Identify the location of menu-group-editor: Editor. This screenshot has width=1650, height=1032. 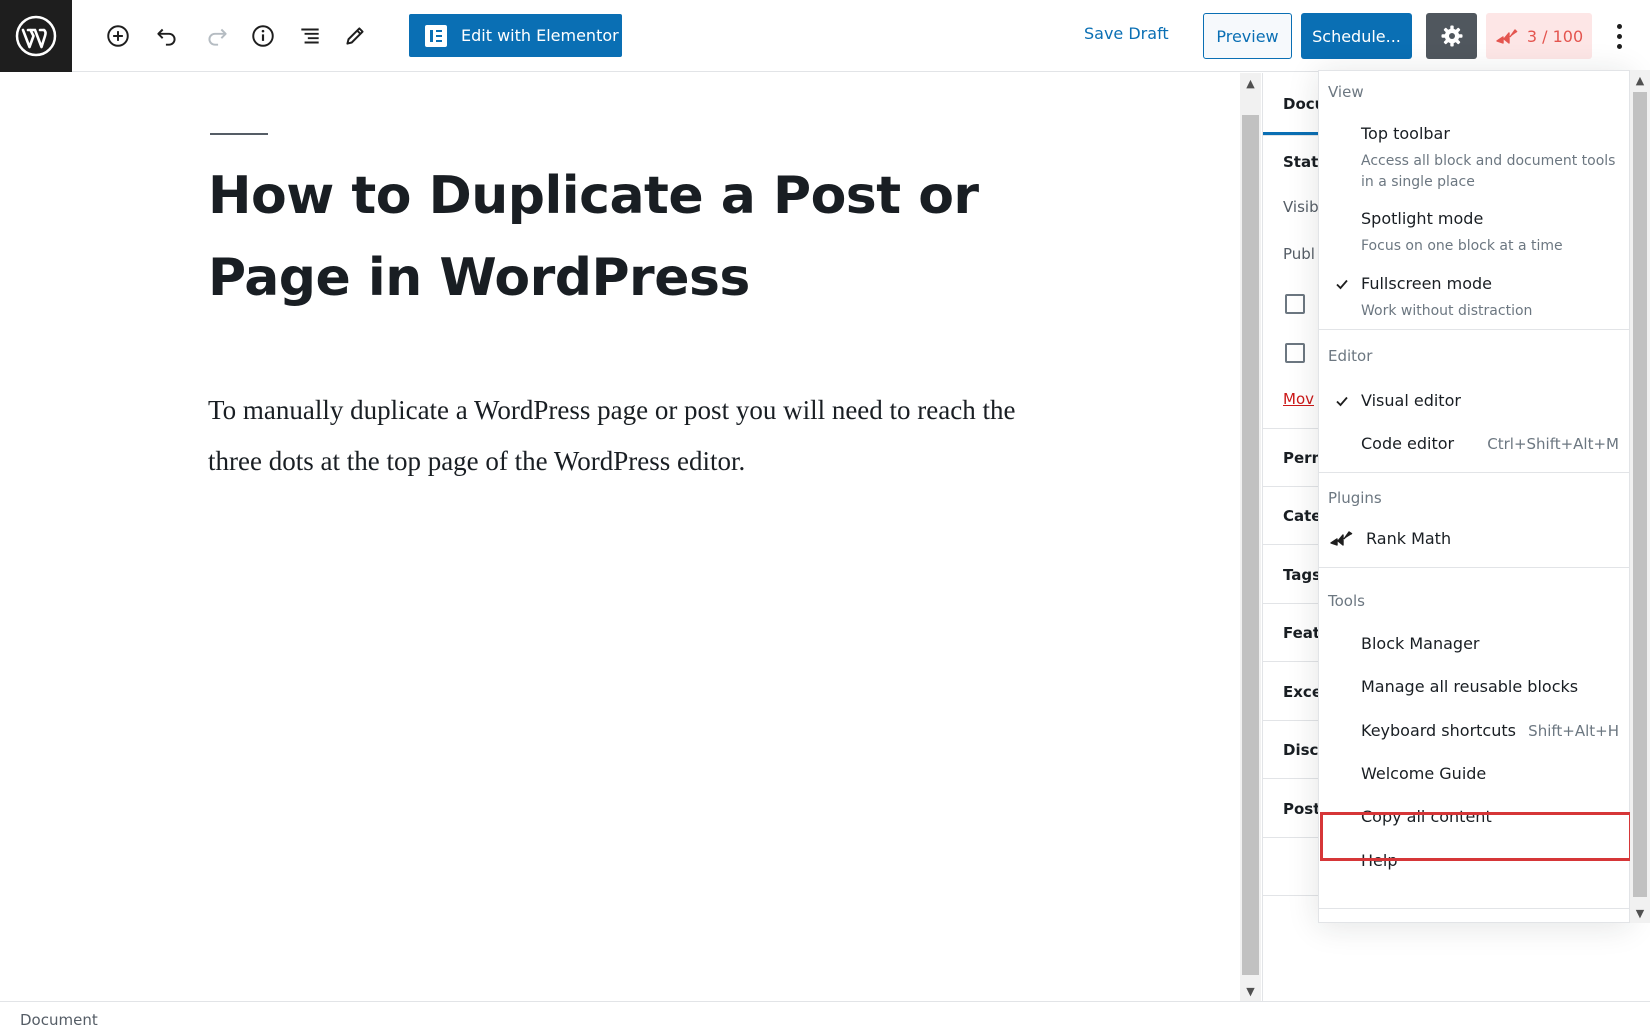
(1350, 356).